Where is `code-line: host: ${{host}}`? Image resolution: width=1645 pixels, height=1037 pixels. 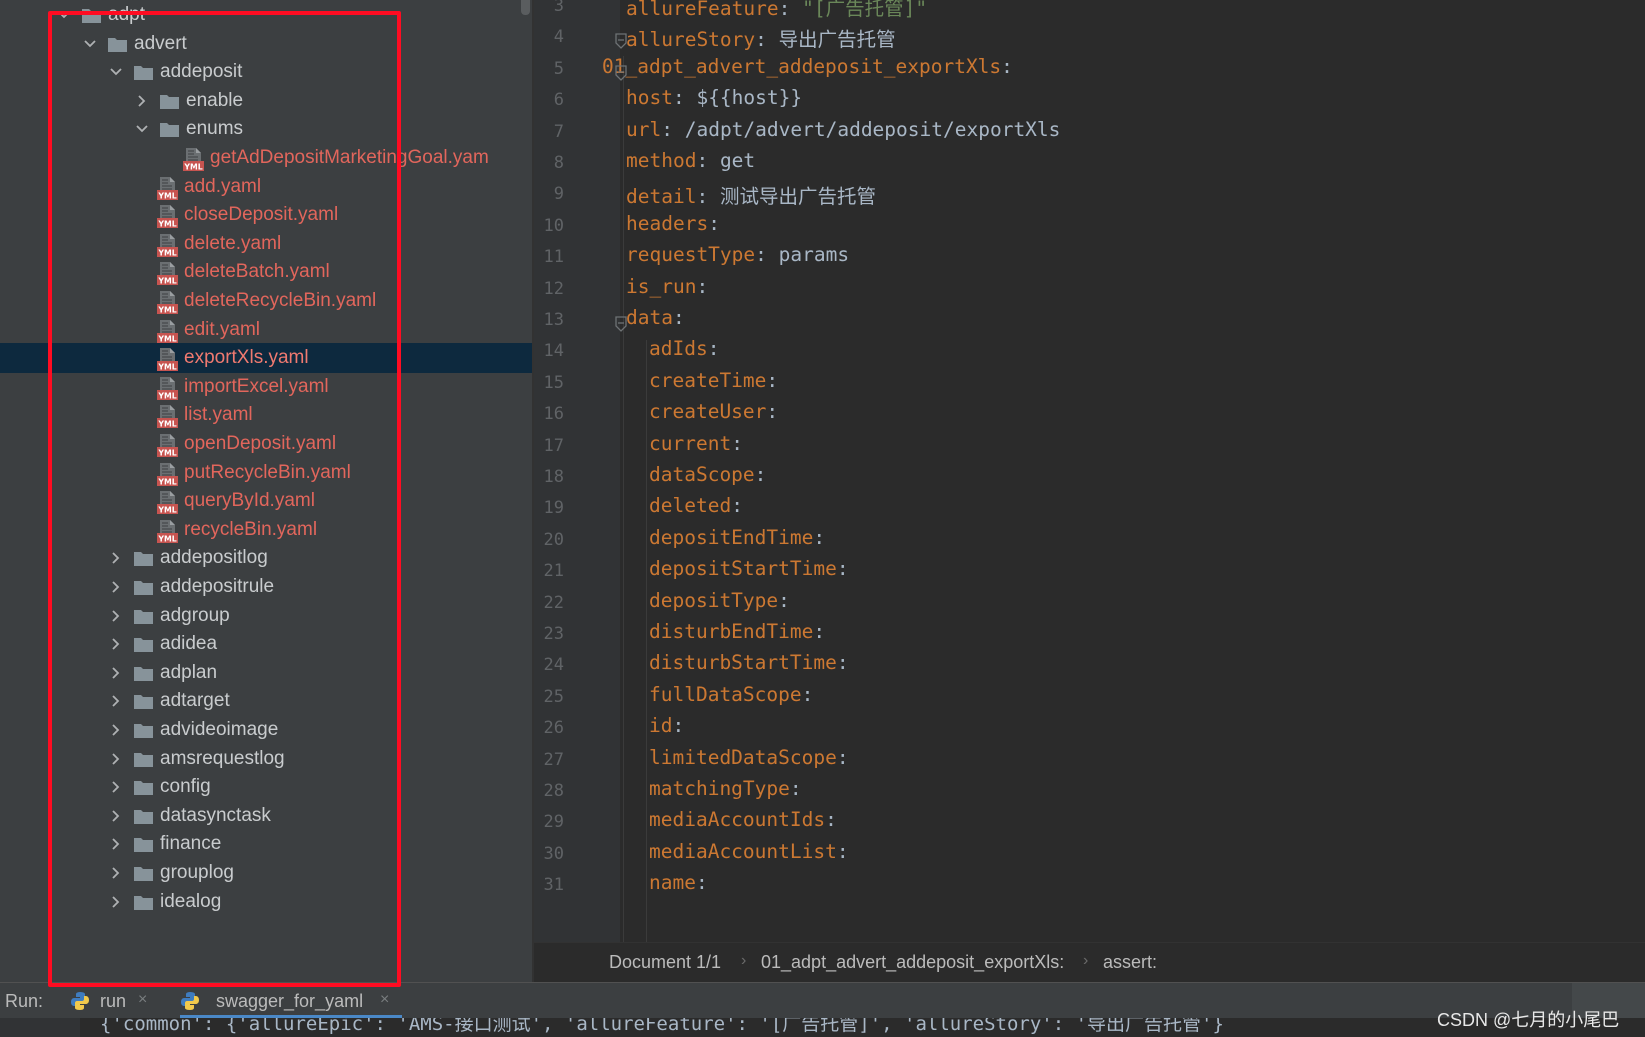
code-line: host: ${{host}} is located at coordinates (714, 97).